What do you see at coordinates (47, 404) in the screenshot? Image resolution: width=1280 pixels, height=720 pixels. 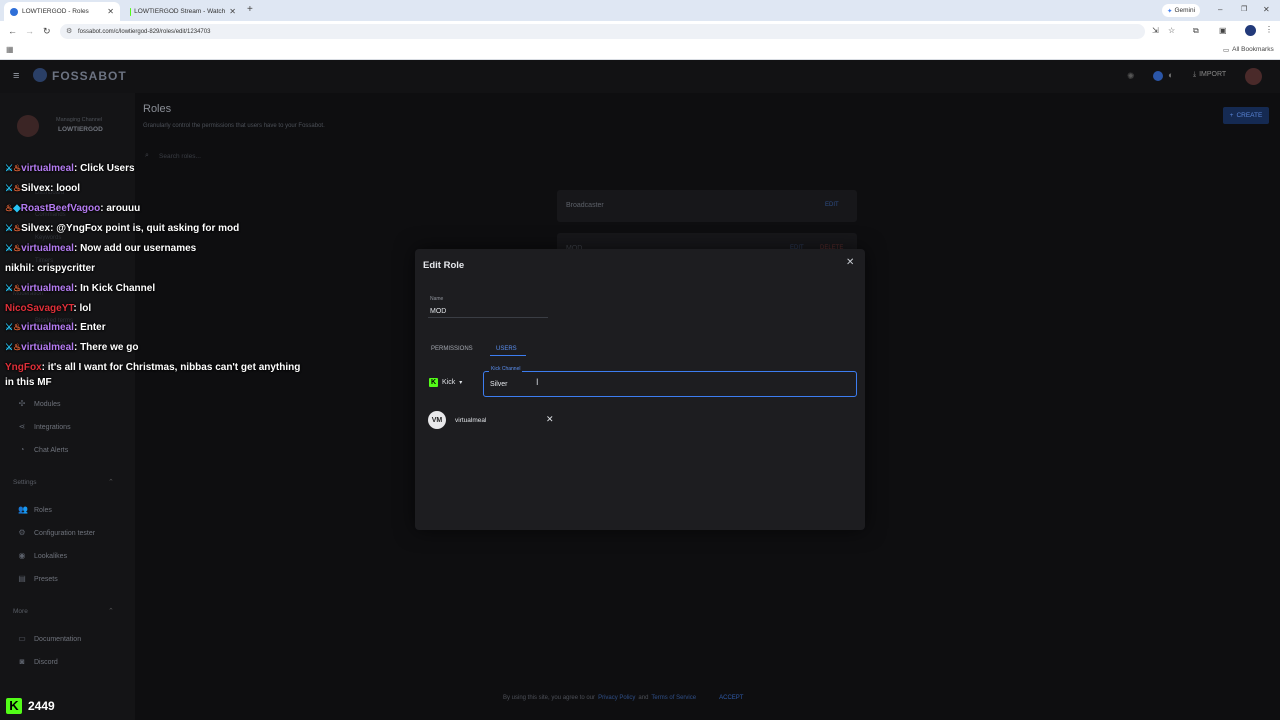 I see `sidebar-item-label: Modules` at bounding box center [47, 404].